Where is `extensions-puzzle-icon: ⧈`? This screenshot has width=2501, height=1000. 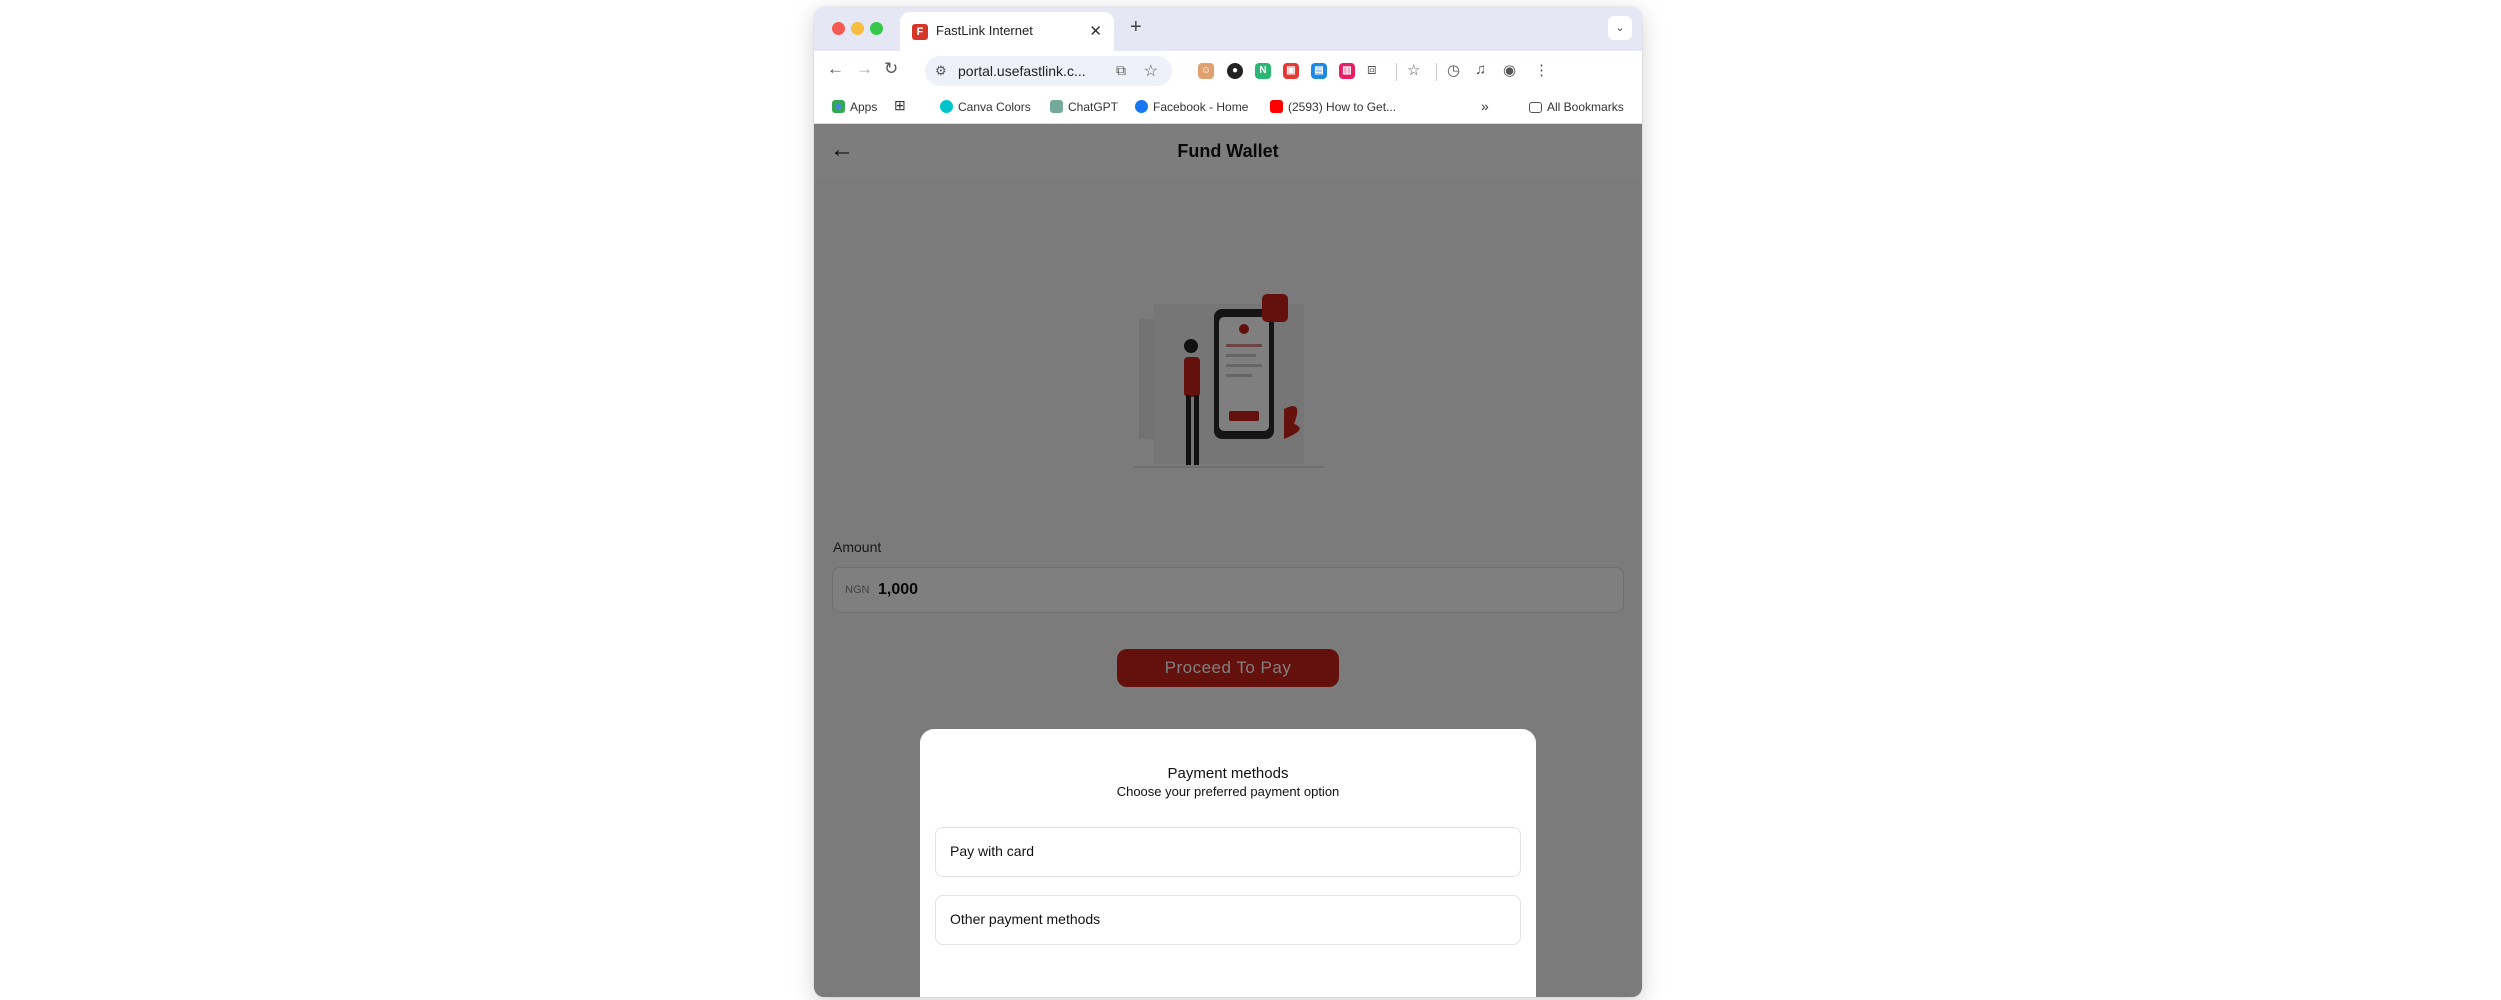 extensions-puzzle-icon: ⧈ is located at coordinates (1372, 69).